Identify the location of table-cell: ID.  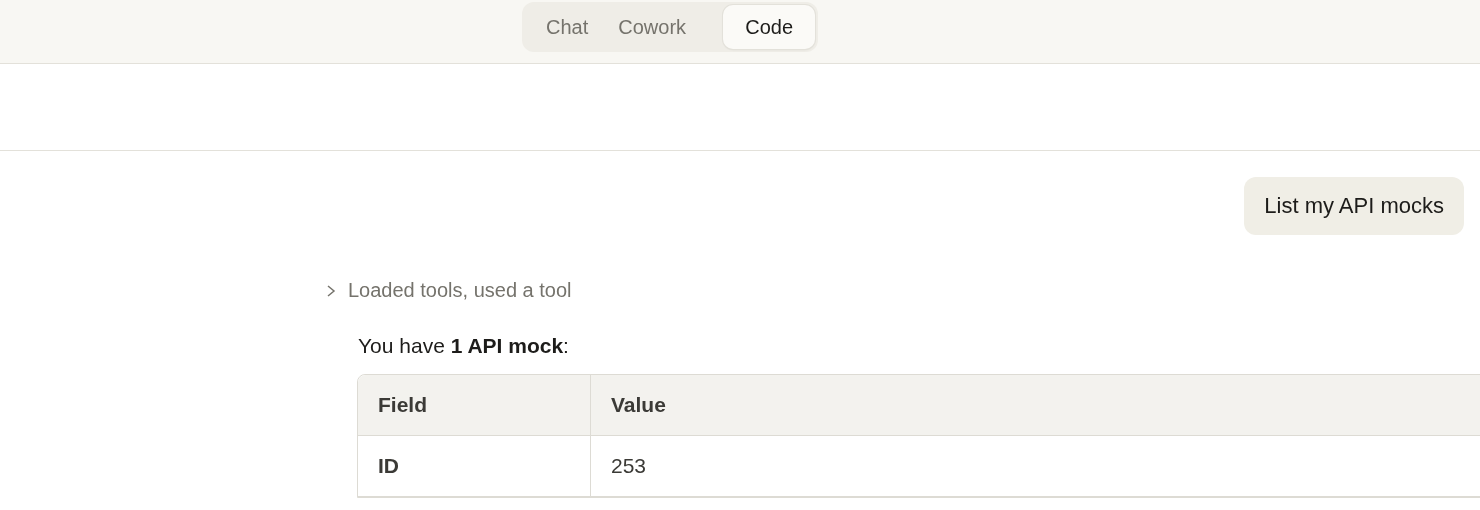
(474, 466).